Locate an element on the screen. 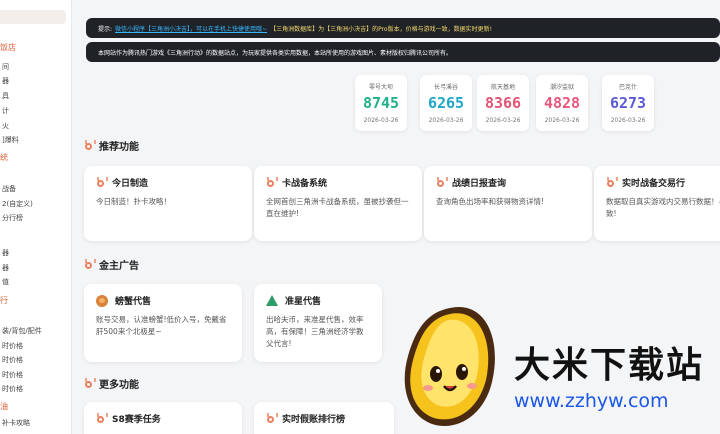  rice-mascot-logo is located at coordinates (449, 366).